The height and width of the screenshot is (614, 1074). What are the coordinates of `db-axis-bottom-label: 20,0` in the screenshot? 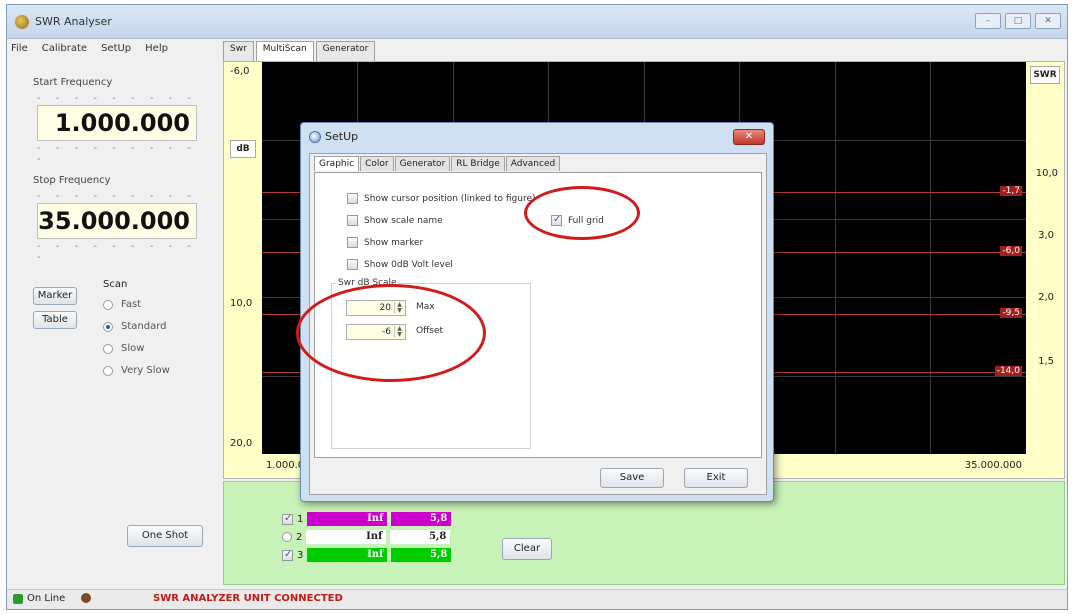 It's located at (241, 443).